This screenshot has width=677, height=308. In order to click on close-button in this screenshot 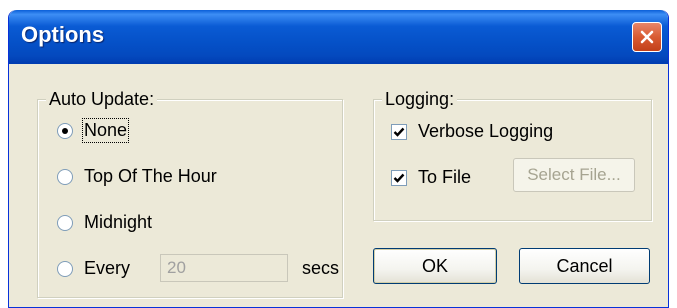, I will do `click(647, 37)`.